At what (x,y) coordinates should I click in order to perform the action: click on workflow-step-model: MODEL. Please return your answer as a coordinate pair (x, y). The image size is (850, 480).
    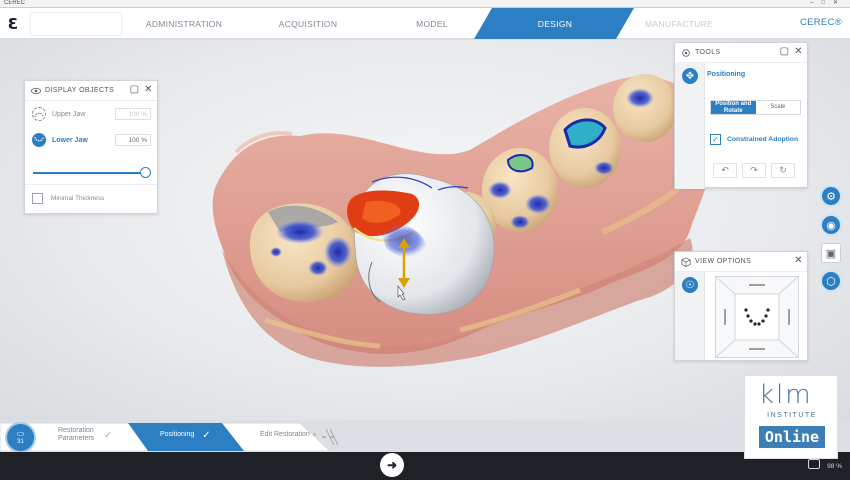
    Looking at the image, I should click on (432, 23).